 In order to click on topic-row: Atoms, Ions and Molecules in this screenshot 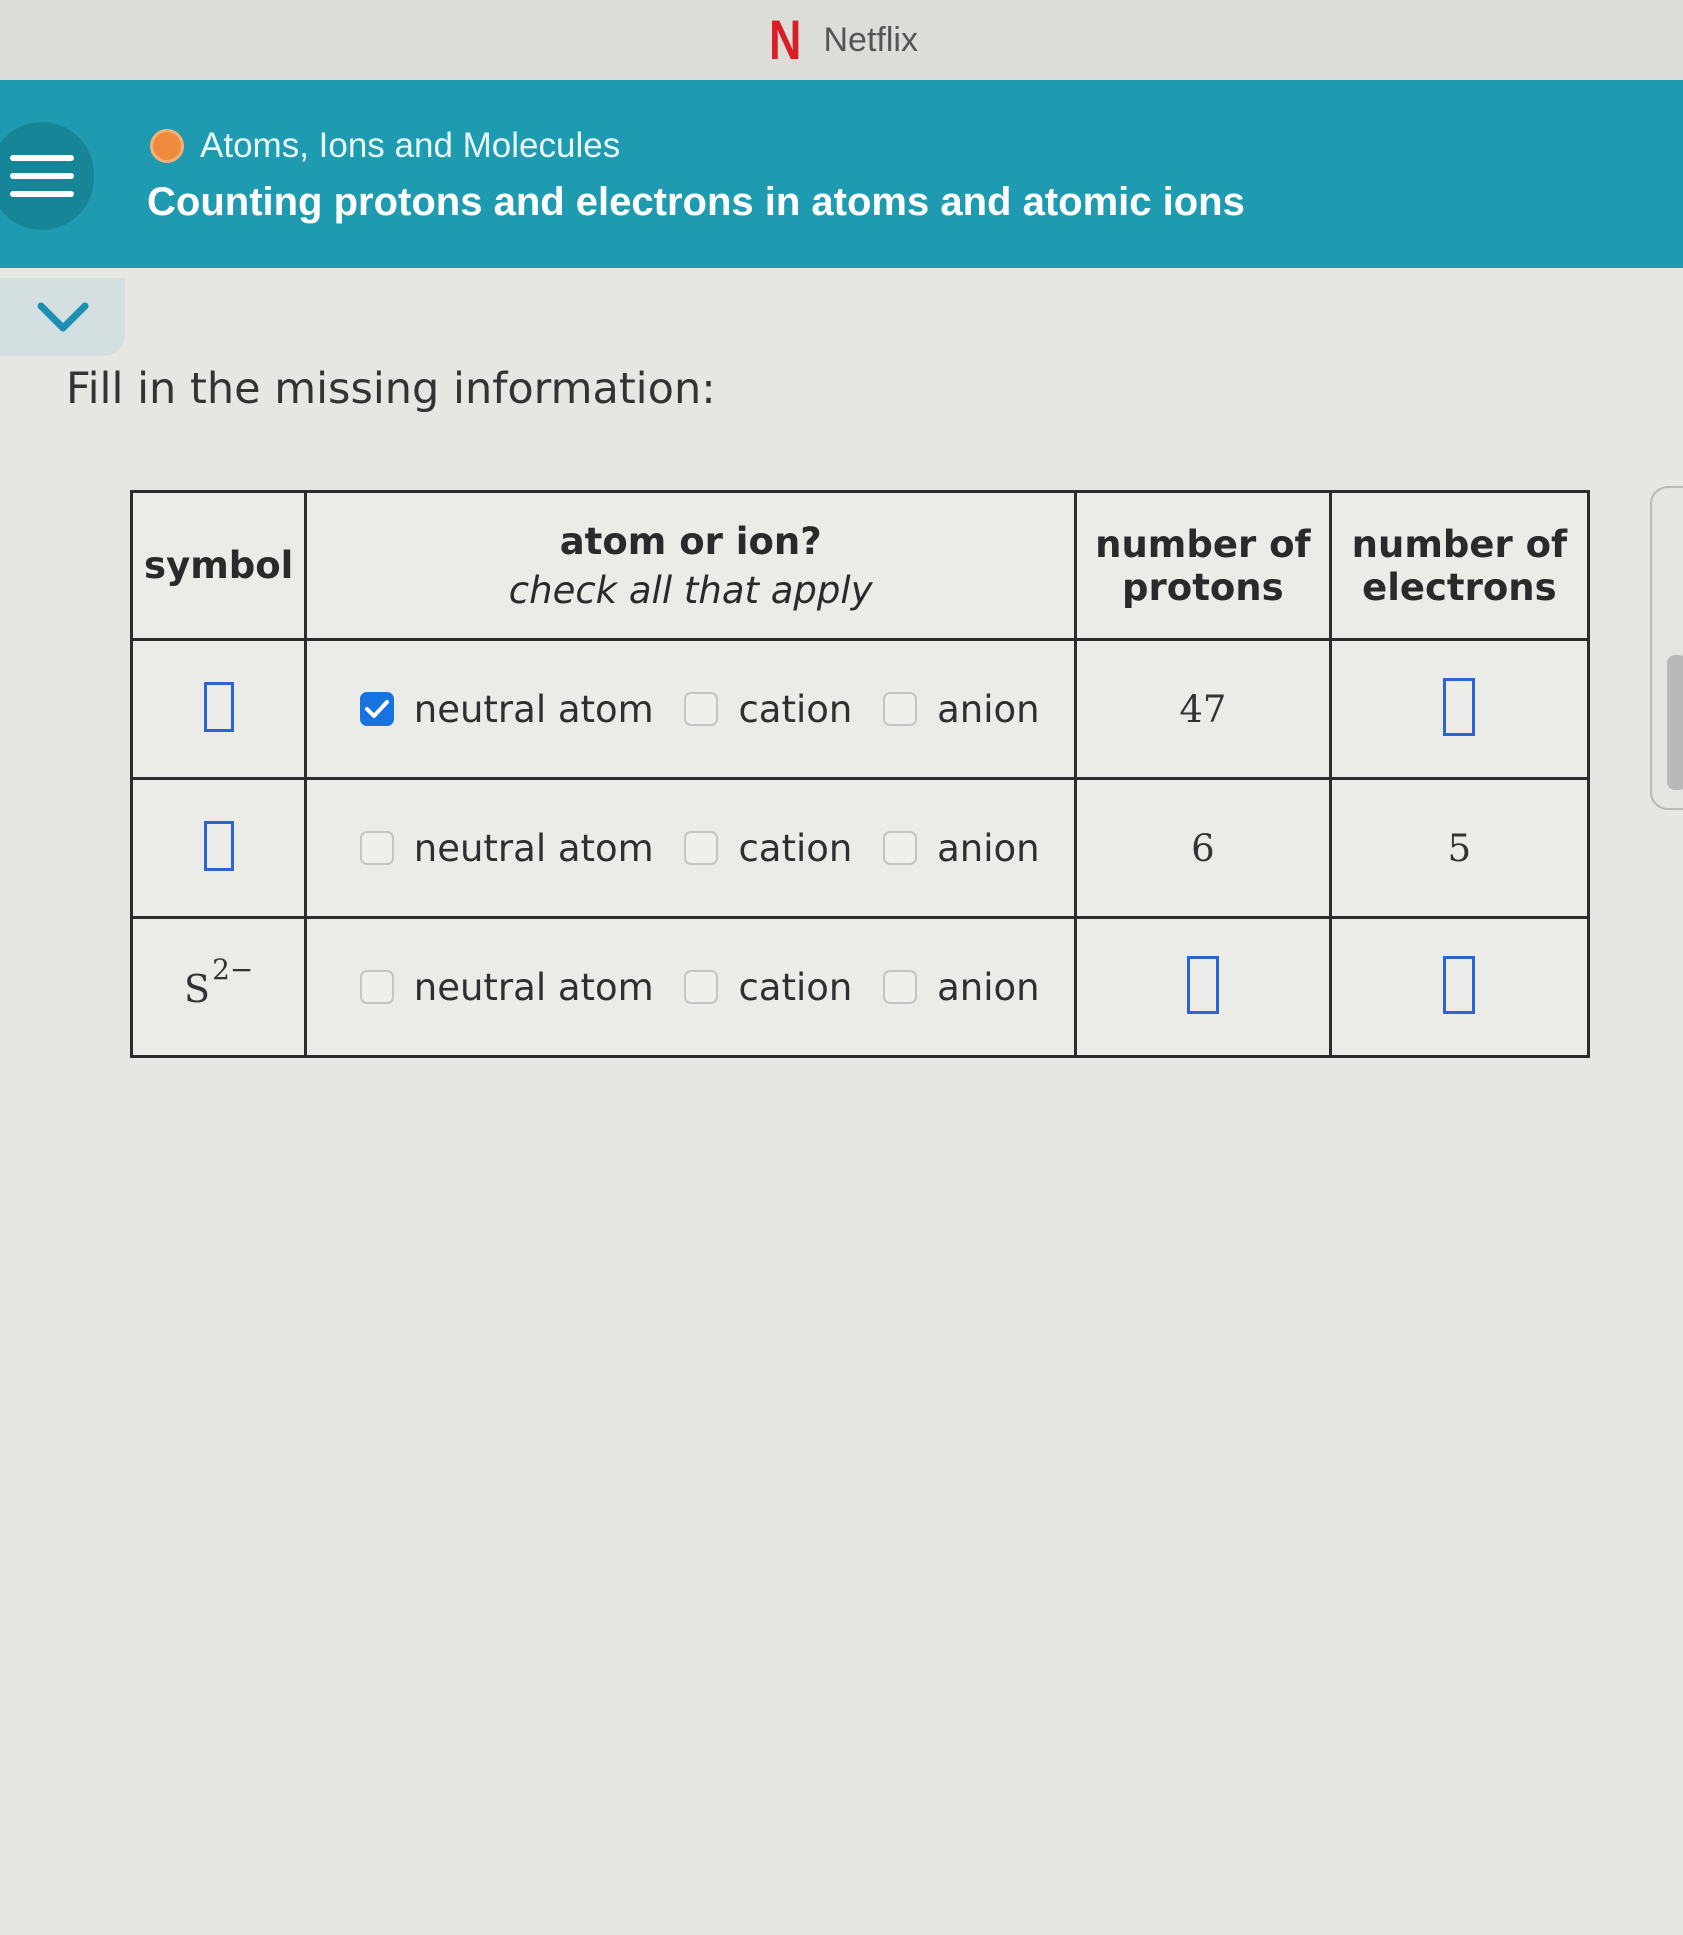, I will do `click(385, 146)`.